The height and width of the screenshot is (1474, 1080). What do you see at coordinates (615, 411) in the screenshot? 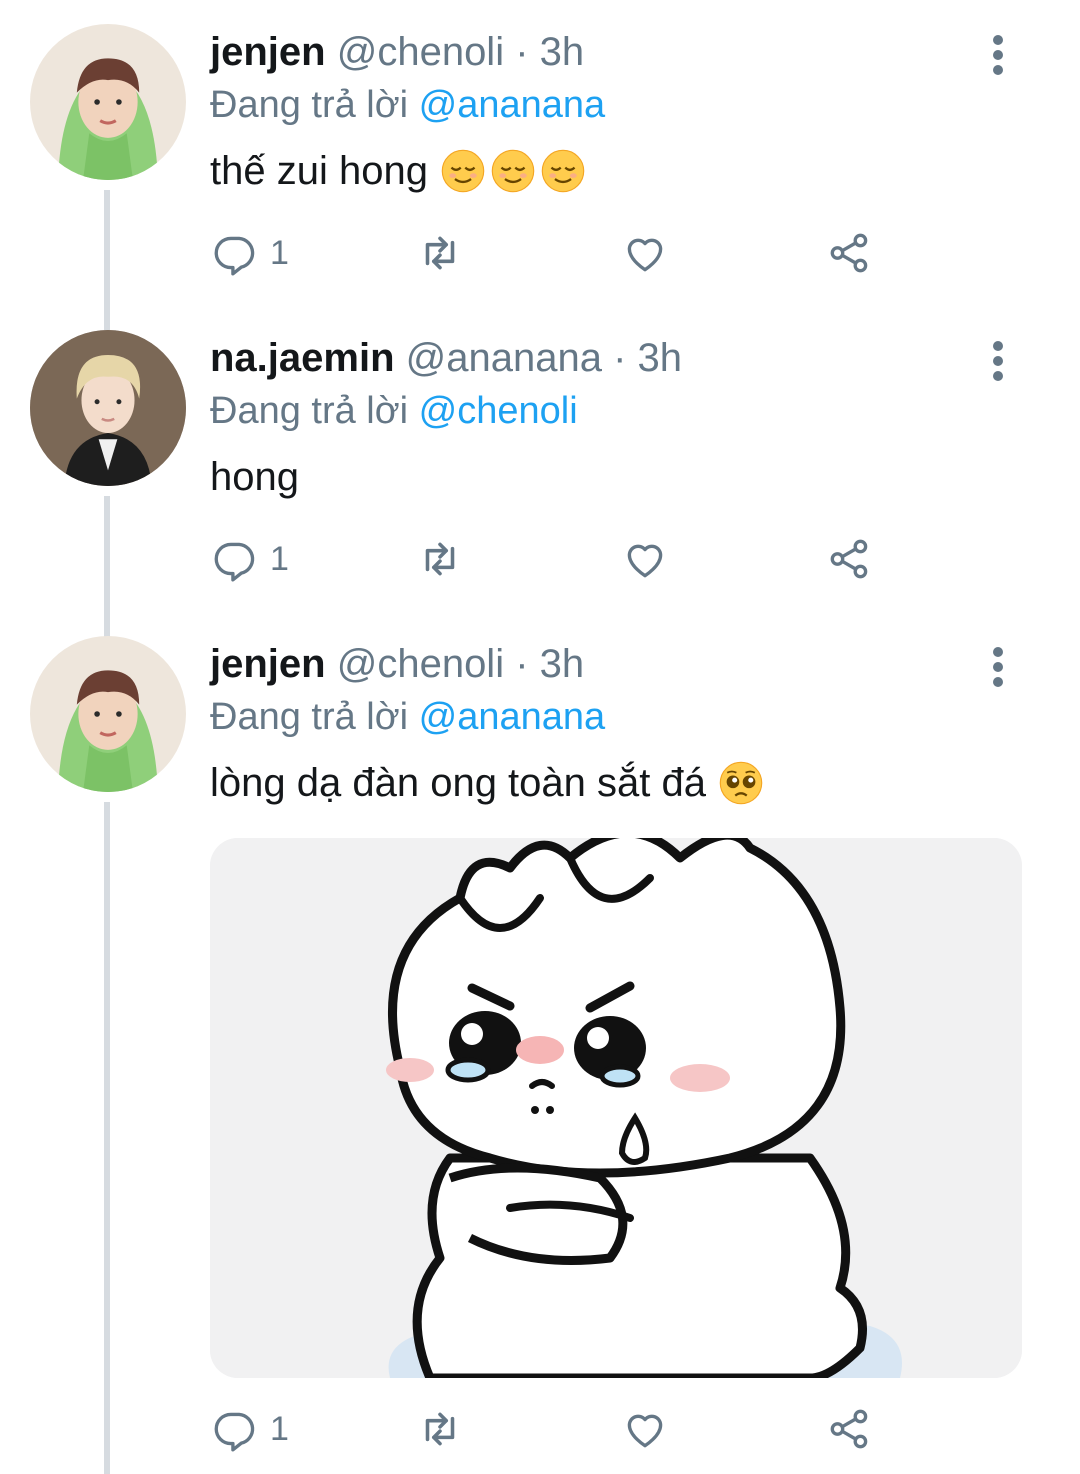
I see `replying-to: Đang trả lời @chenoli` at bounding box center [615, 411].